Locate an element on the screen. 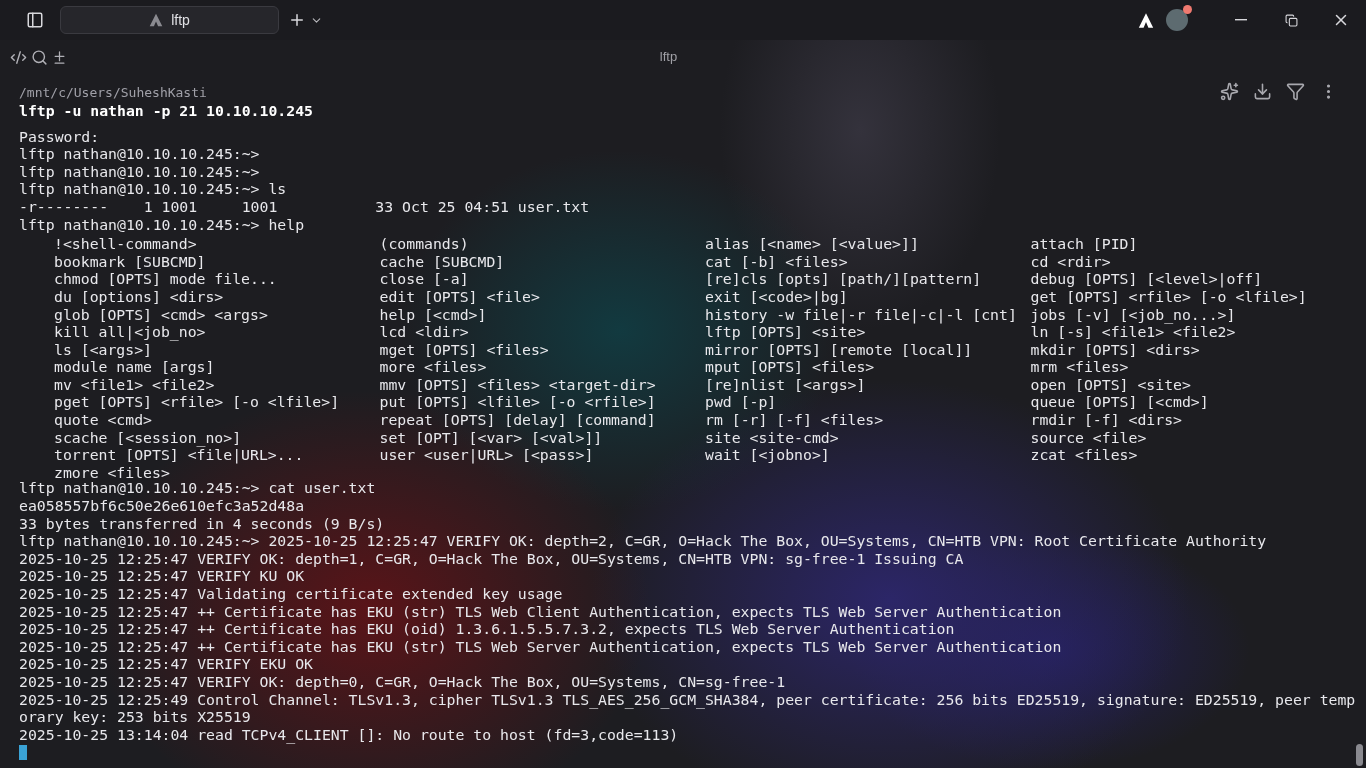 The height and width of the screenshot is (768, 1366). help-entry: jobs [-v] [<job_no...>] is located at coordinates (1133, 314).